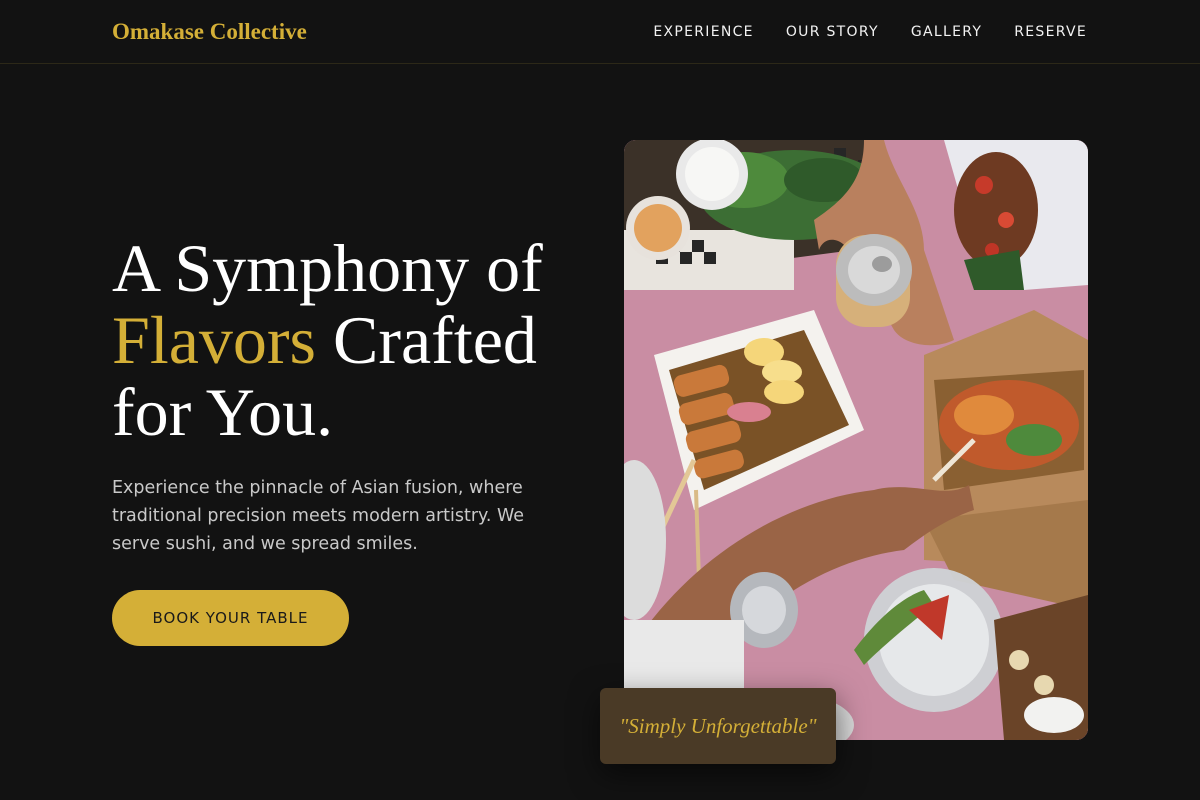  I want to click on testimonial-quote: "Simply Unforgettable", so click(718, 725).